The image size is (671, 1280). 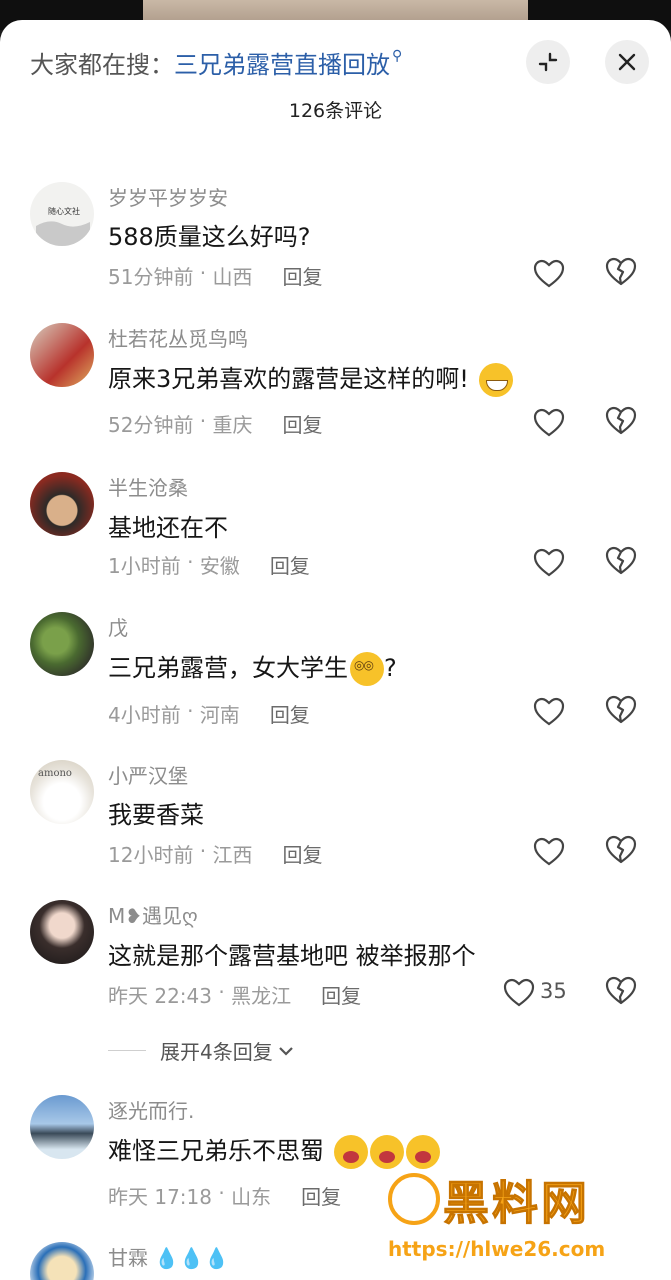 What do you see at coordinates (151, 1109) in the screenshot?
I see `comment-username: 逐光而行.` at bounding box center [151, 1109].